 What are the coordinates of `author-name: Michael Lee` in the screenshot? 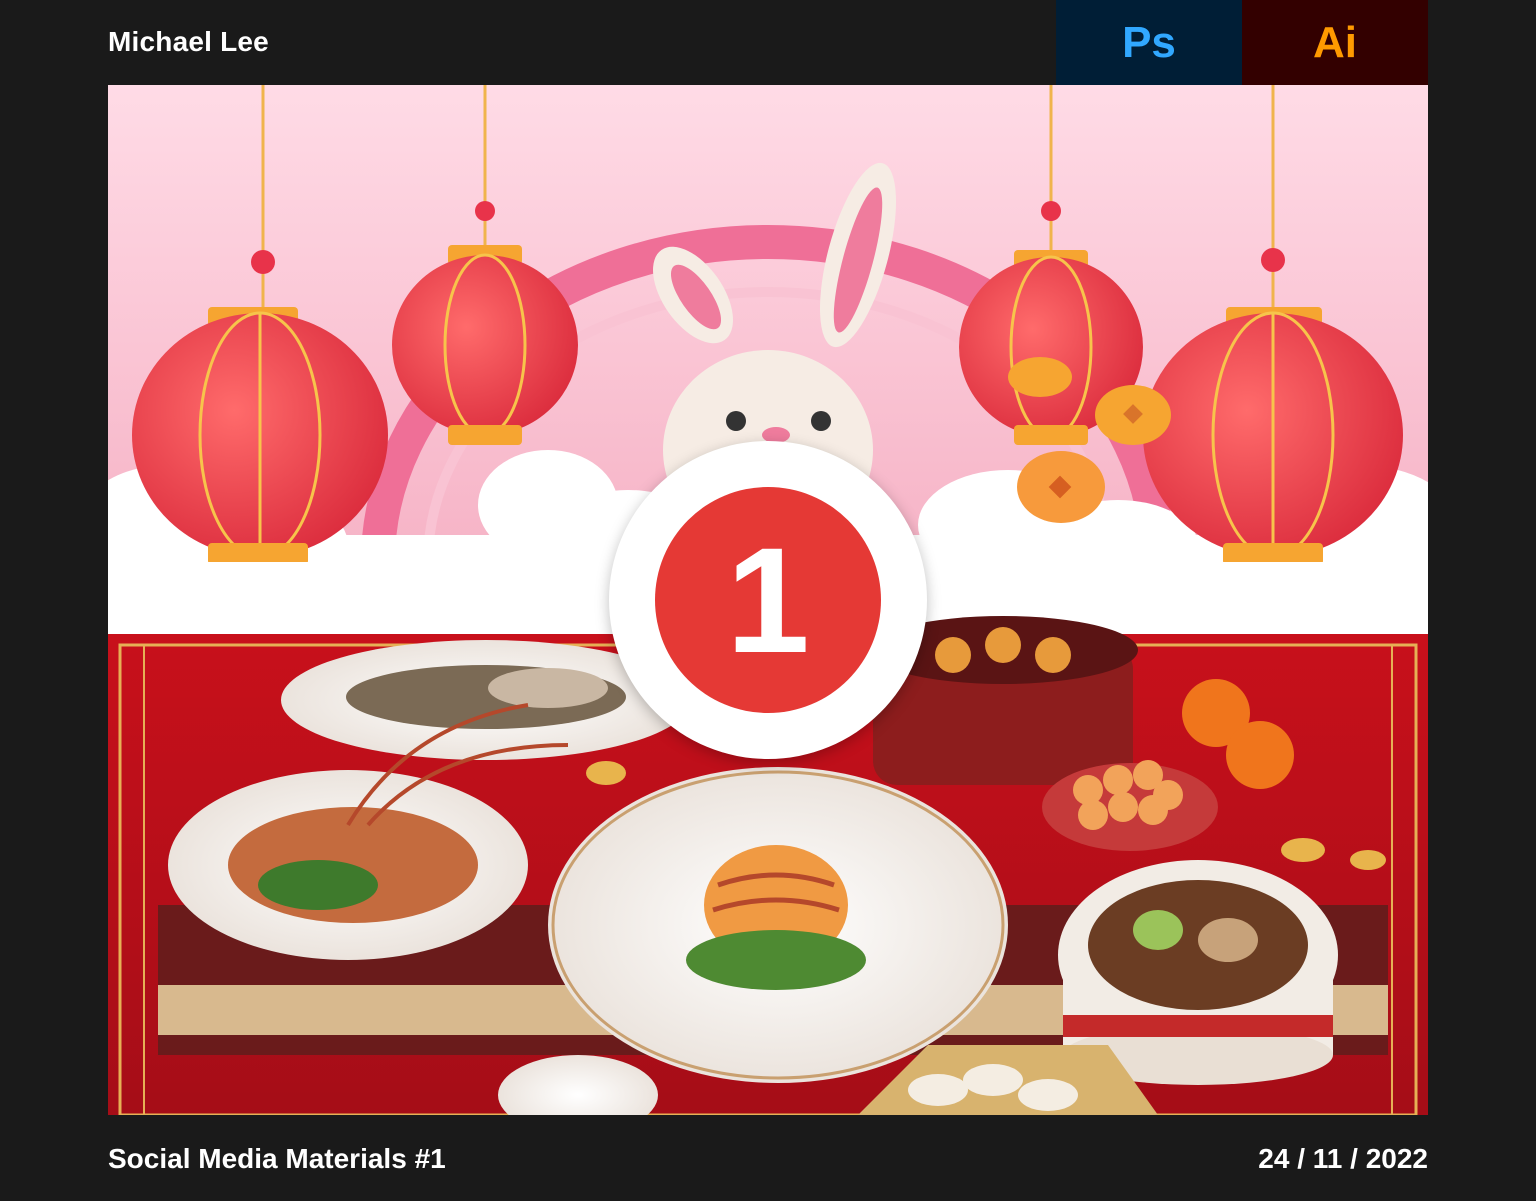 It's located at (188, 41).